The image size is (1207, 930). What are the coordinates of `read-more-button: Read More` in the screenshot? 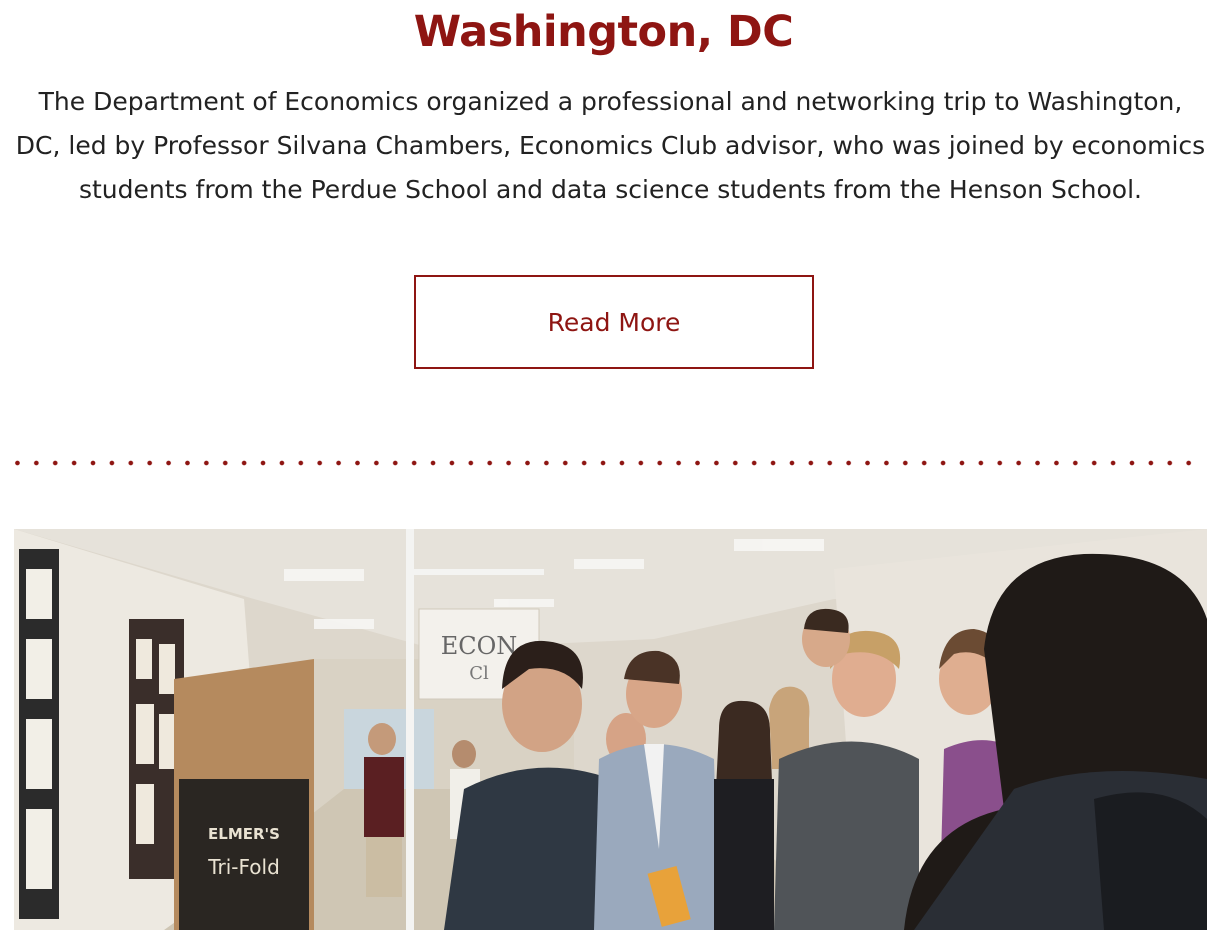 It's located at (614, 322).